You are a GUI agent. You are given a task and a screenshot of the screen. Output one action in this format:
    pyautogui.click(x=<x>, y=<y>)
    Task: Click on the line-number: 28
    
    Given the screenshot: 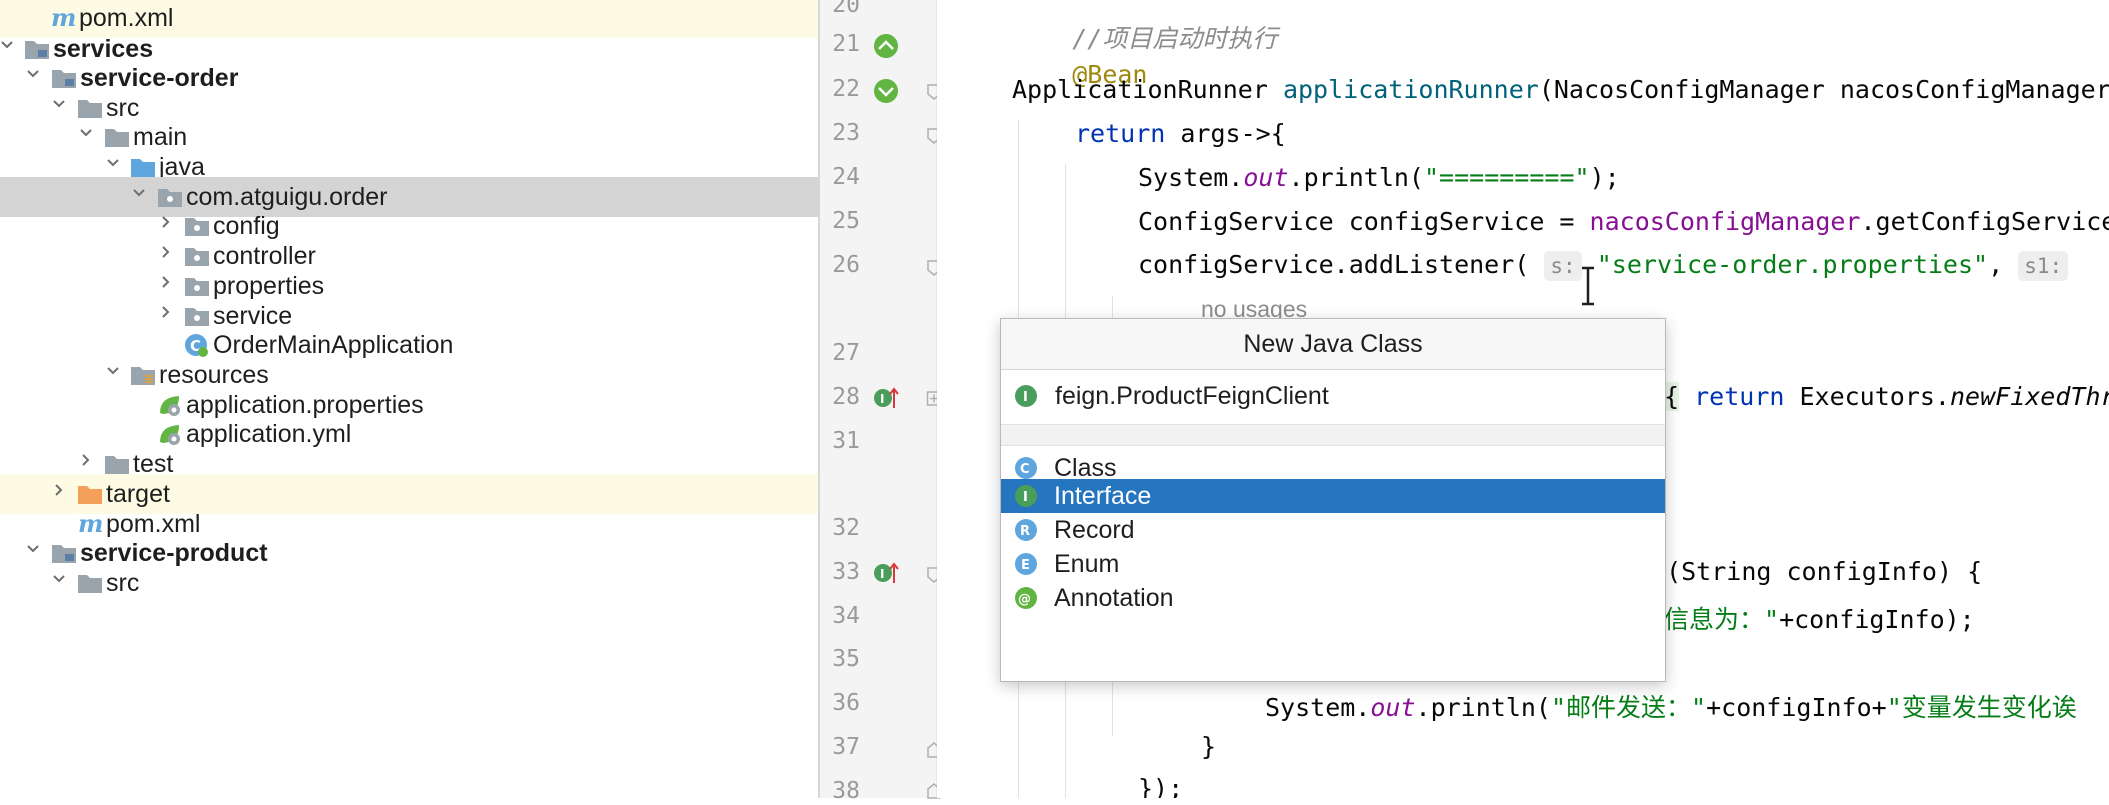 What is the action you would take?
    pyautogui.click(x=846, y=397)
    